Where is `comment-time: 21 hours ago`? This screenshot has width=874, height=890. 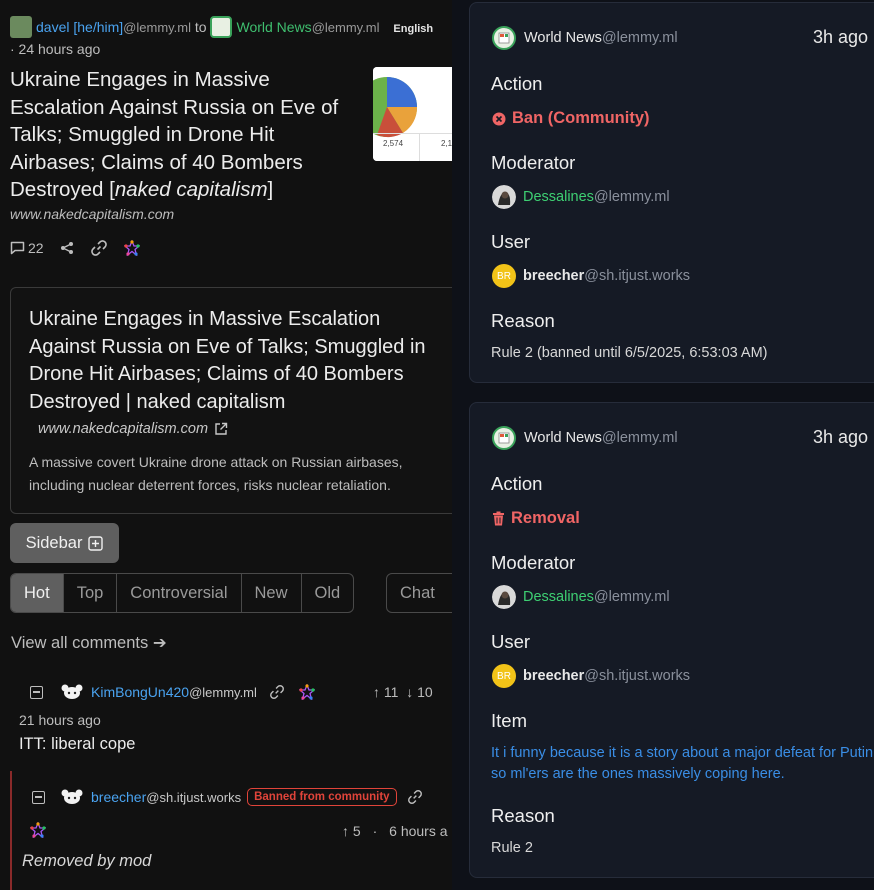
comment-time: 21 hours ago is located at coordinates (60, 720).